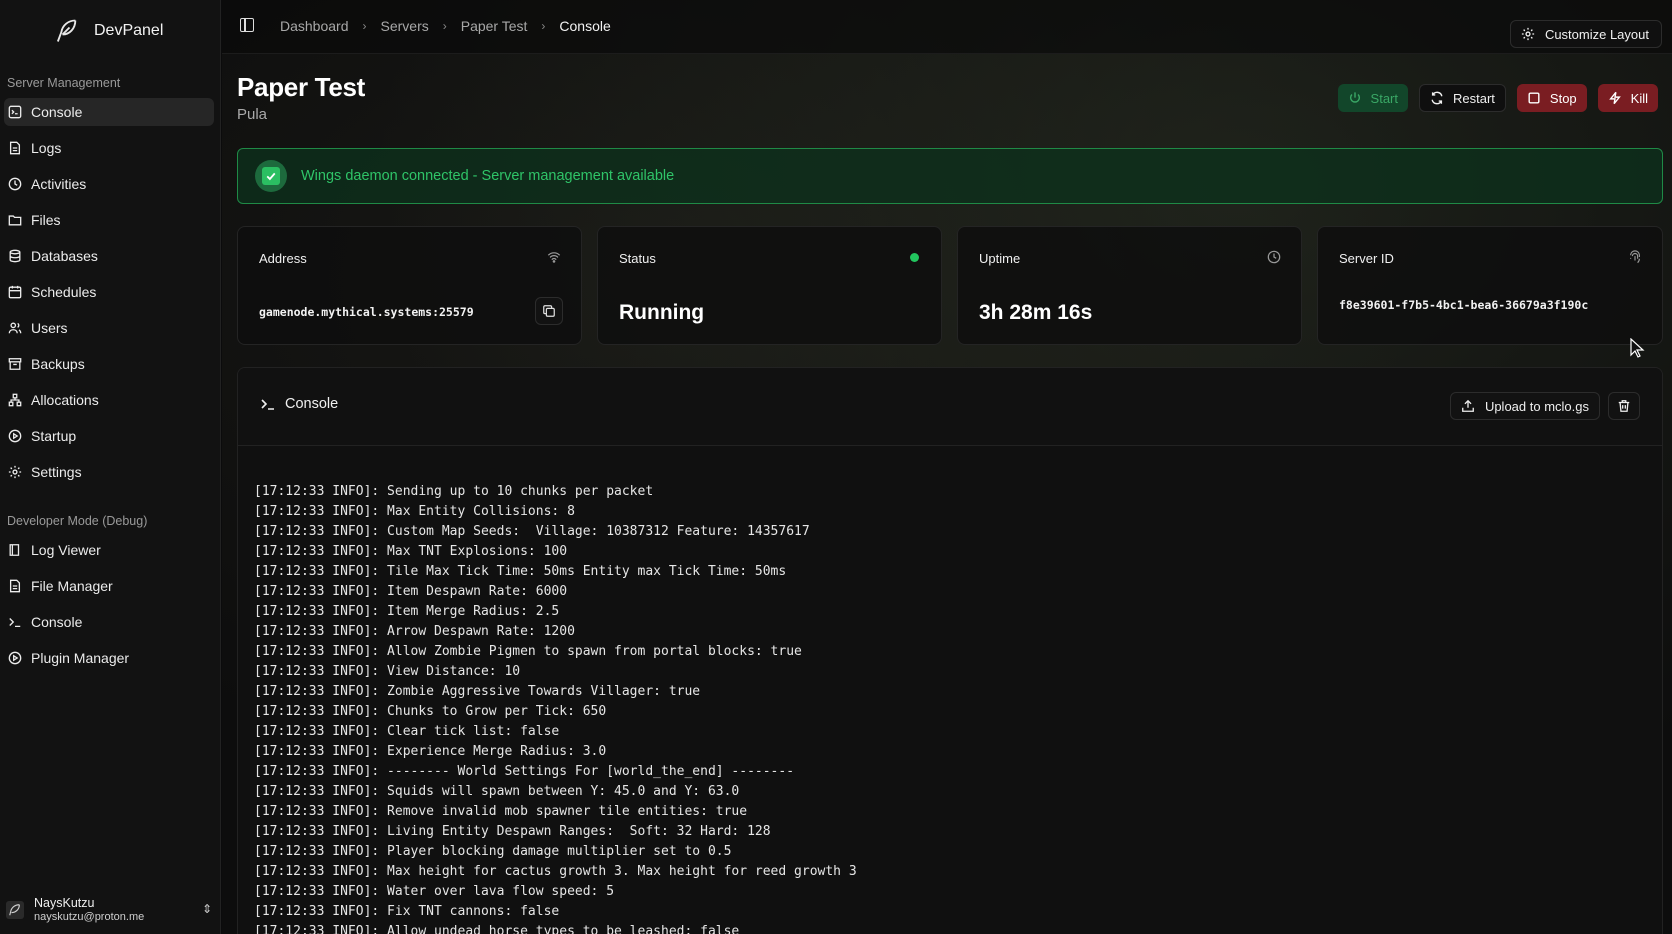  Describe the element at coordinates (109, 112) in the screenshot. I see `sidebar-item-console: Console` at that location.